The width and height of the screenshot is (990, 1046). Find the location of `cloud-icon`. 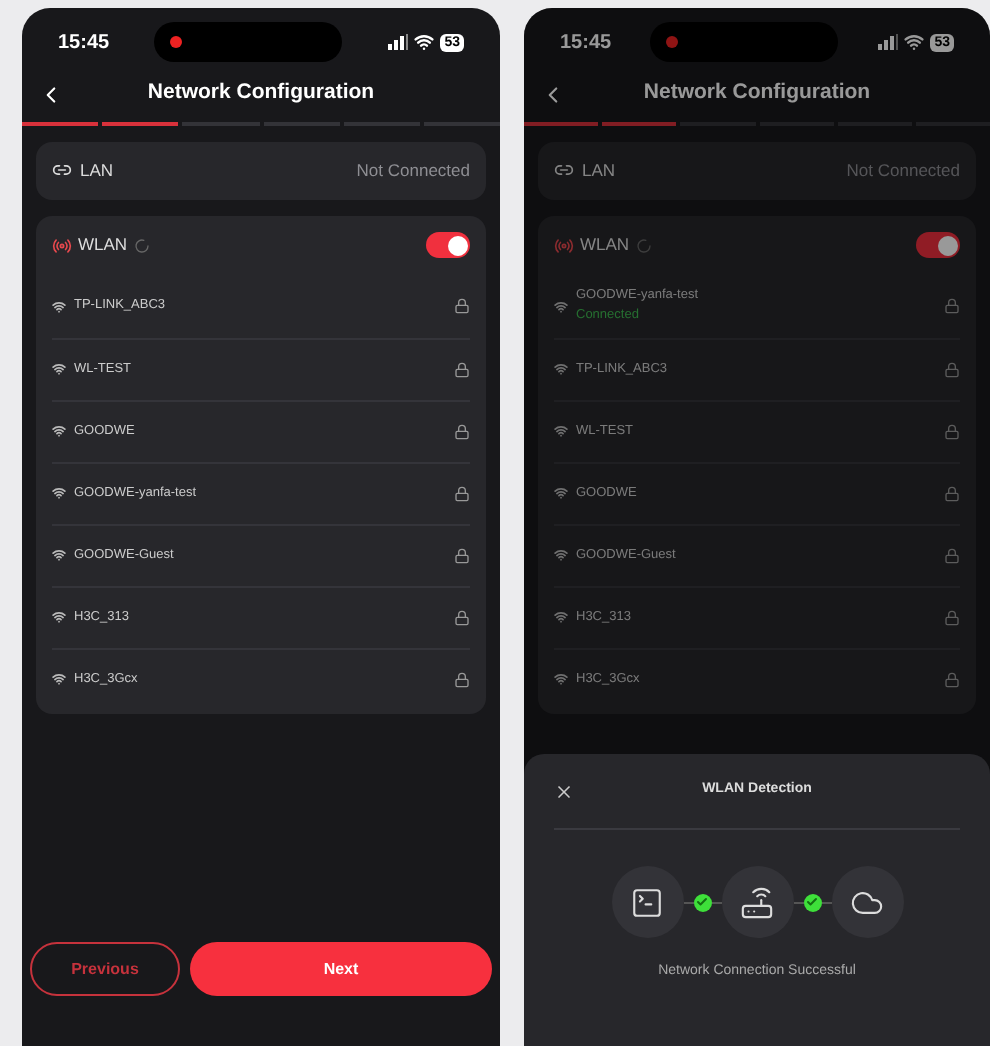

cloud-icon is located at coordinates (867, 902).